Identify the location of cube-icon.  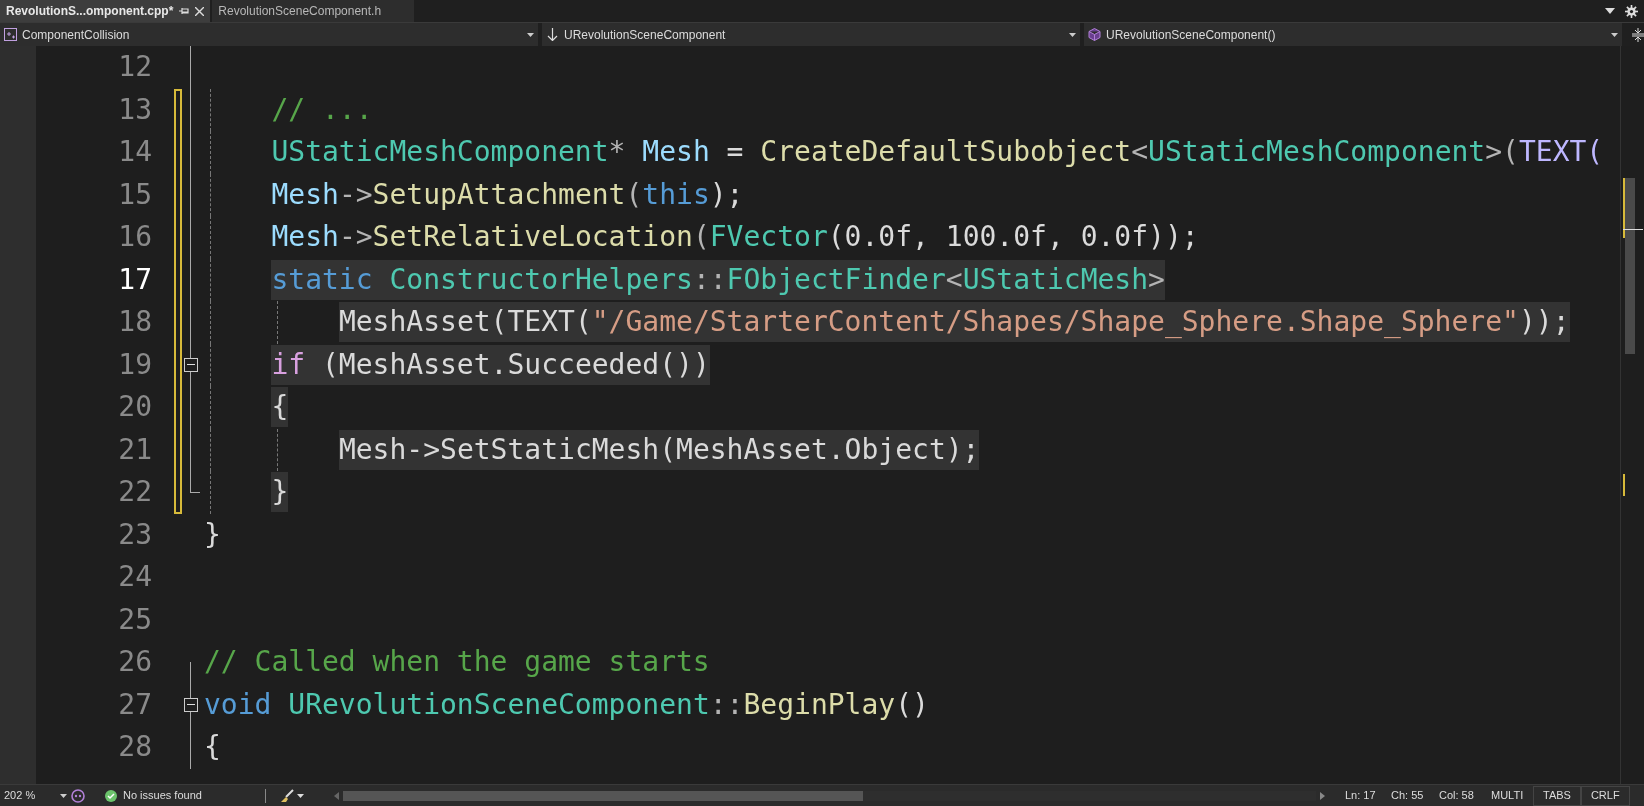
(1094, 34).